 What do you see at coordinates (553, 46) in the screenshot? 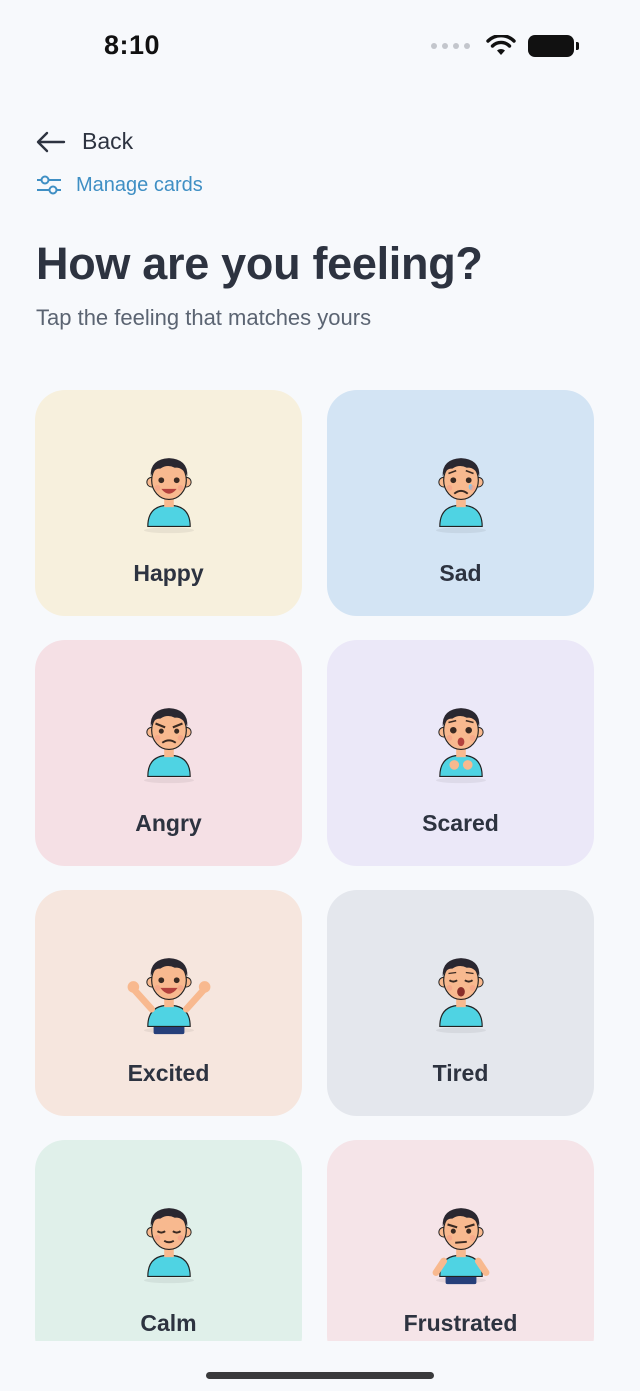
I see `battery-icon` at bounding box center [553, 46].